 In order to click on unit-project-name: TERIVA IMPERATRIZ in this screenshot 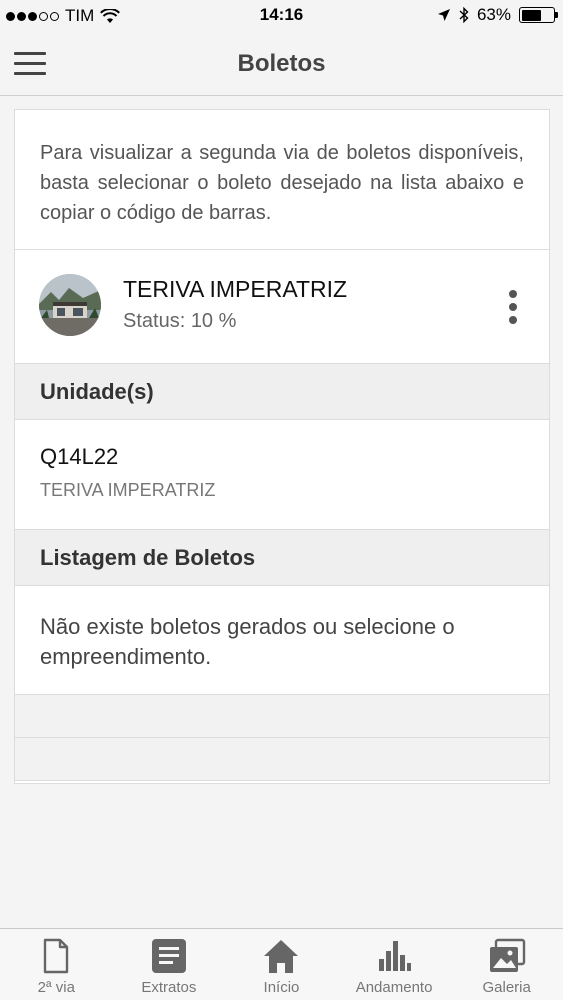, I will do `click(128, 490)`.